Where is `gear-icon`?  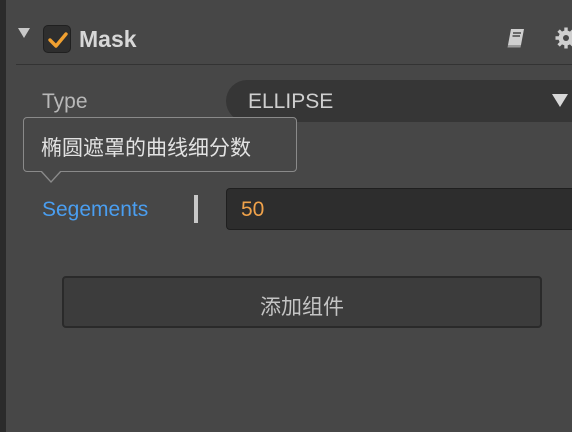
gear-icon is located at coordinates (563, 40).